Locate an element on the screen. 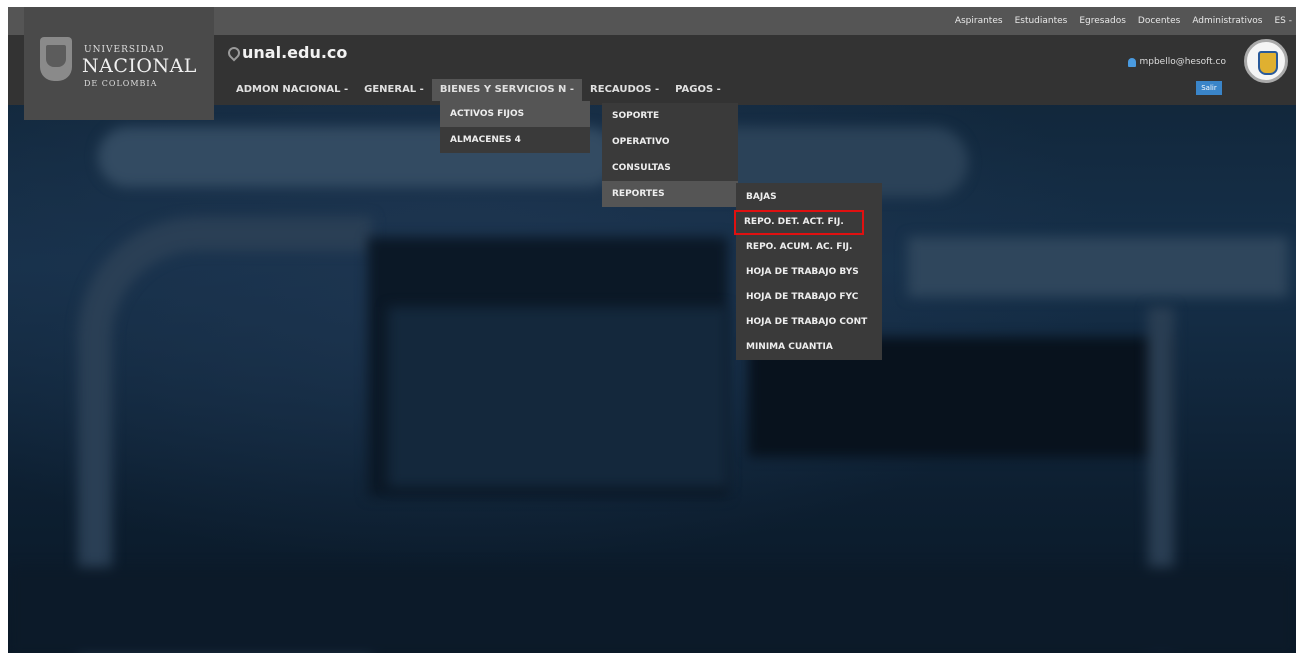  menu-hoja-trabajo-bys: HOJA DE TRABAJO BYS is located at coordinates (809, 272).